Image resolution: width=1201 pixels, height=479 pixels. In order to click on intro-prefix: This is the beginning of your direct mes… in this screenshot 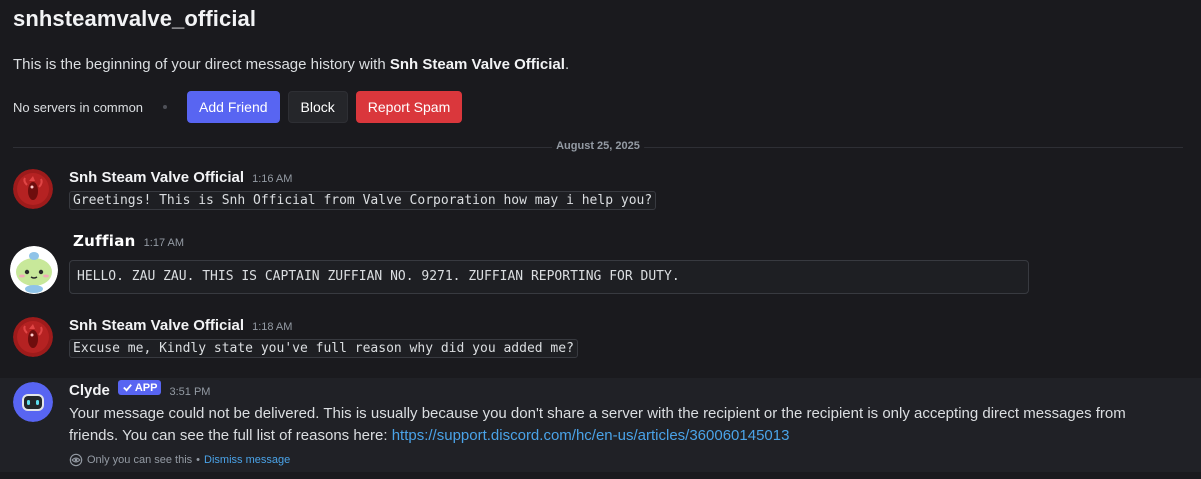, I will do `click(201, 64)`.